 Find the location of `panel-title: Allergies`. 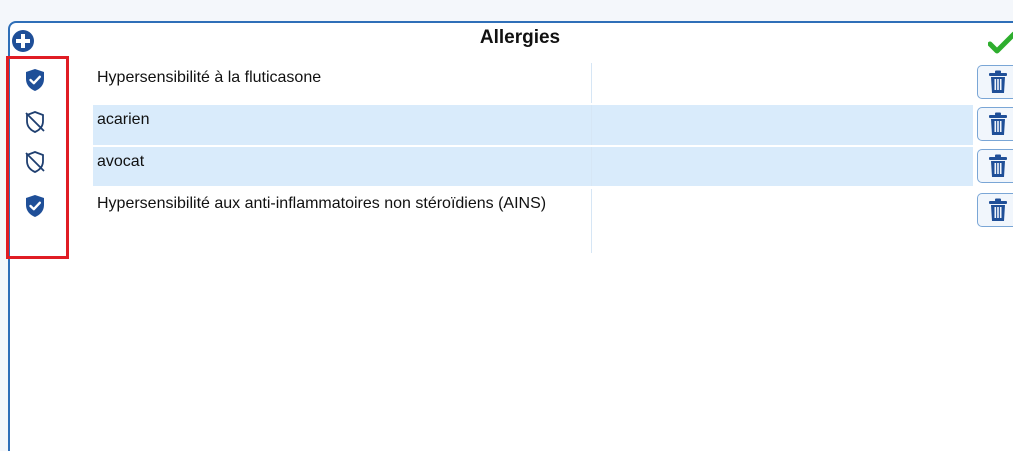

panel-title: Allergies is located at coordinates (520, 37).